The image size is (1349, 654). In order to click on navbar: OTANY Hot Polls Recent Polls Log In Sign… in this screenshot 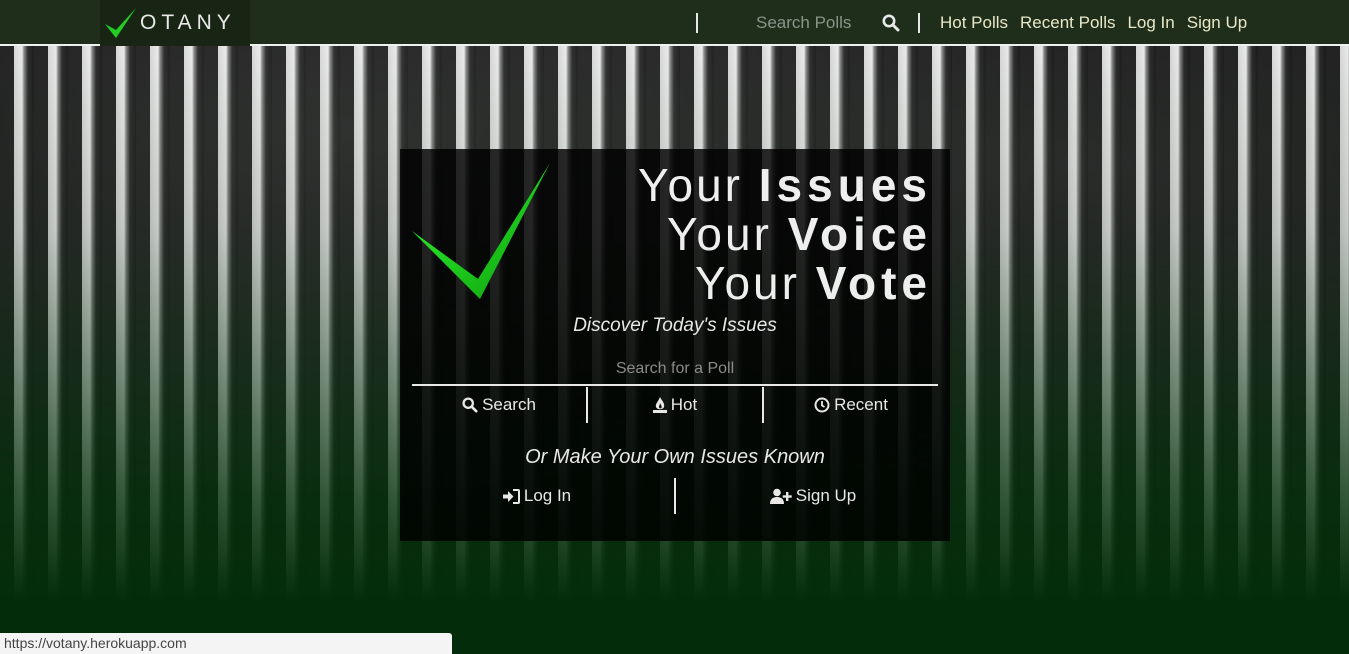, I will do `click(674, 23)`.